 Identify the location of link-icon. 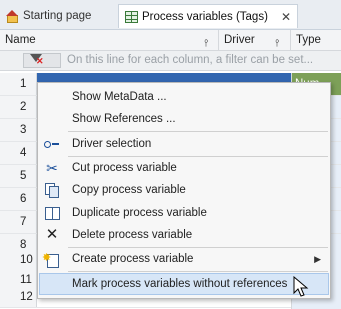
(52, 144).